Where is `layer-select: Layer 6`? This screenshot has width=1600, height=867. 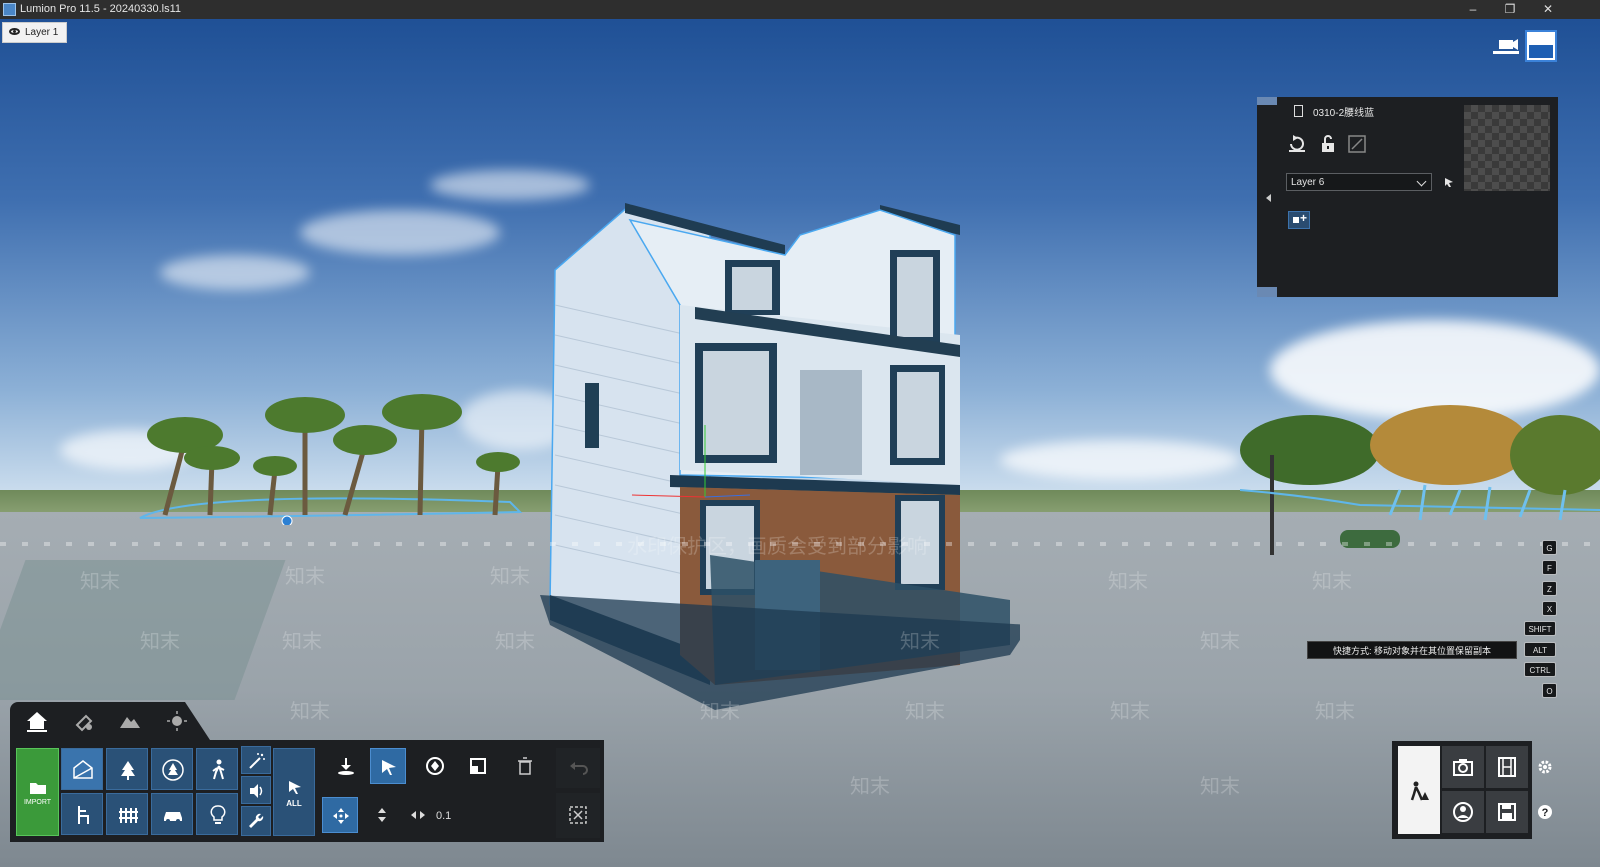 layer-select: Layer 6 is located at coordinates (1359, 182).